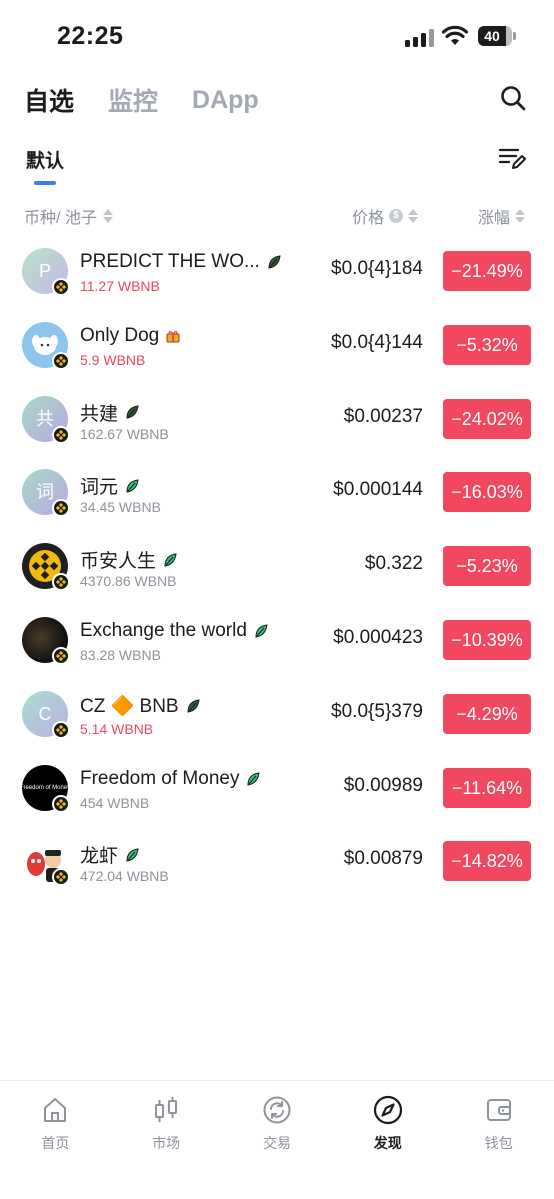 This screenshot has width=554, height=1199. Describe the element at coordinates (120, 654) in the screenshot. I see `pool-liquidity: 83.28 WBNB` at that location.